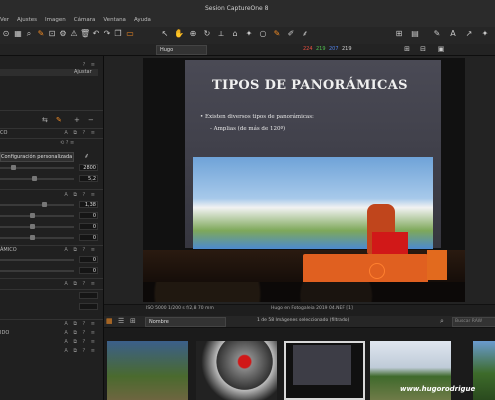 The image size is (495, 400). Describe the element at coordinates (88, 270) in the screenshot. I see `shadow-value: 0` at that location.